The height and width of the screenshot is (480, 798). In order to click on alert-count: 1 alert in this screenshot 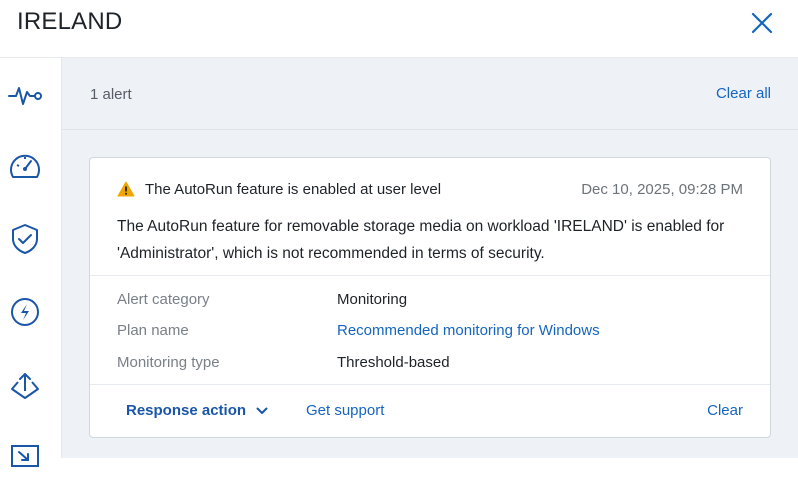, I will do `click(111, 94)`.